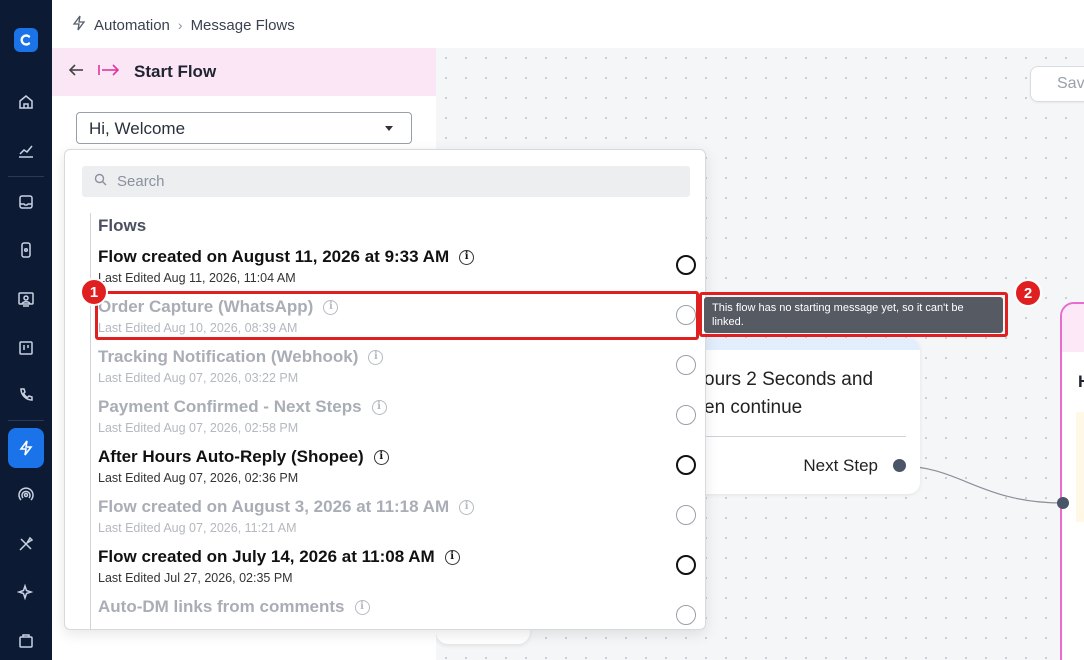 This screenshot has height=660, width=1084. Describe the element at coordinates (1080, 467) in the screenshot. I see `message-node-body` at that location.